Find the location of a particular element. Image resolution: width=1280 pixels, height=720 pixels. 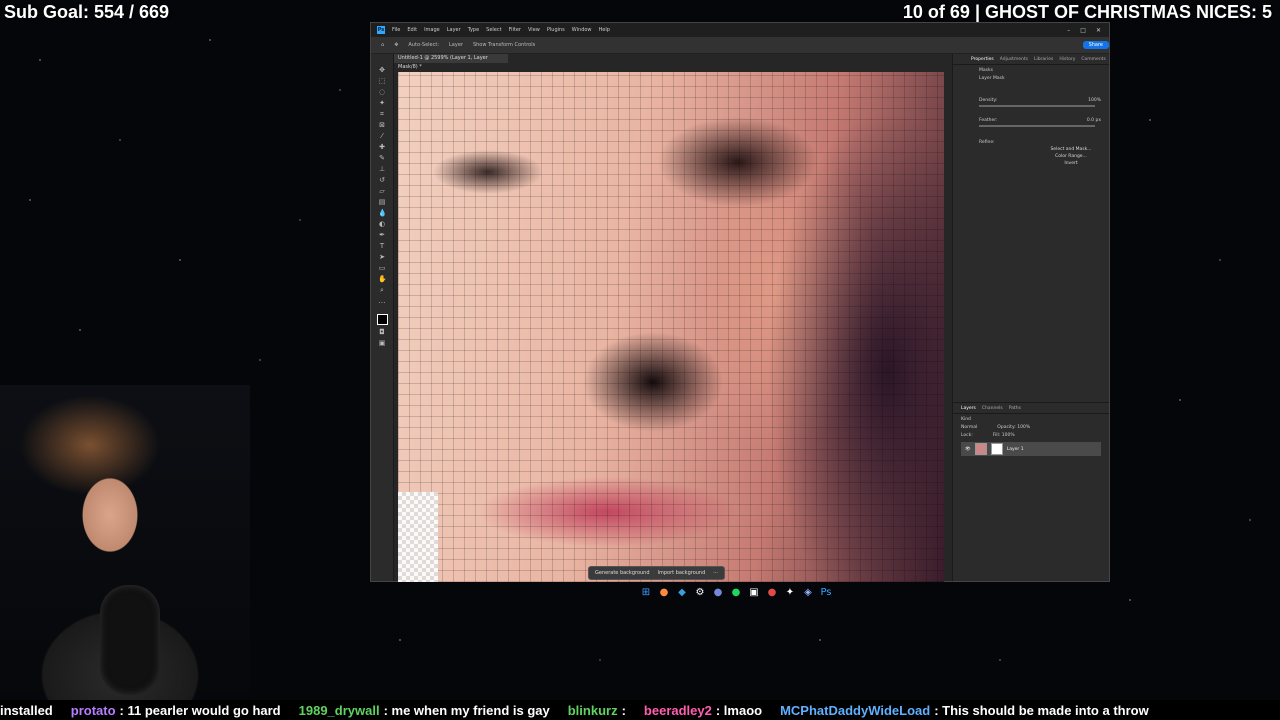

chat-user: beeradley2 is located at coordinates (677, 710).